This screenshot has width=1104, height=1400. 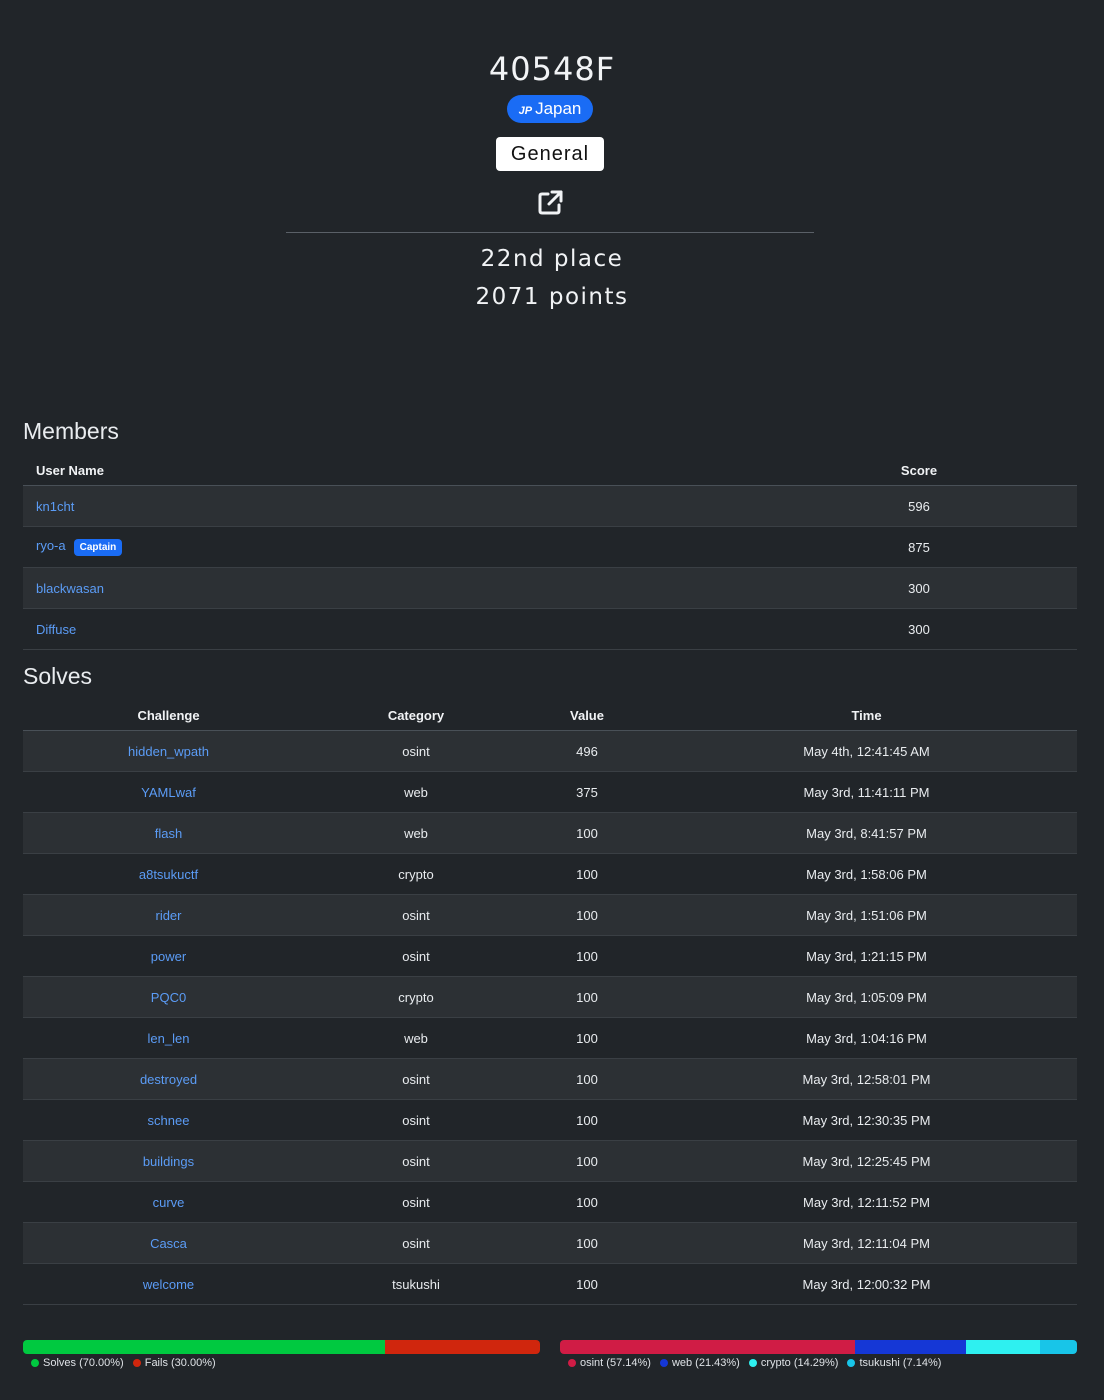 I want to click on bracket-badge: General, so click(x=550, y=154).